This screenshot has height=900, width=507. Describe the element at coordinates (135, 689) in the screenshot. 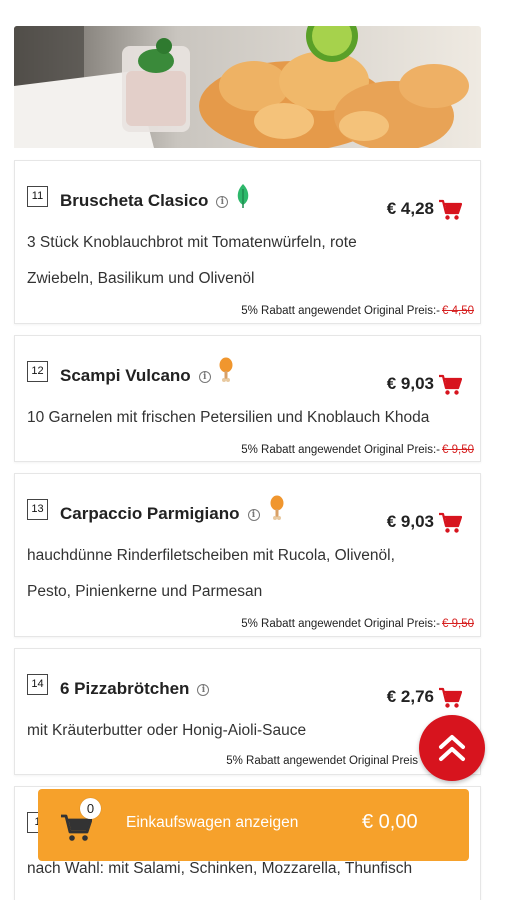

I see `item-title: 6 Pizzabrötchen i` at that location.